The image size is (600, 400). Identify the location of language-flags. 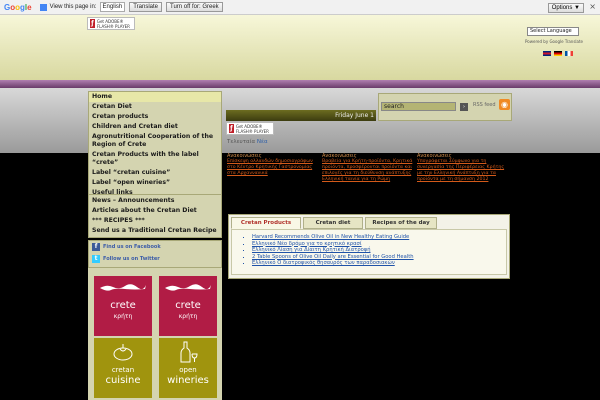
(558, 53).